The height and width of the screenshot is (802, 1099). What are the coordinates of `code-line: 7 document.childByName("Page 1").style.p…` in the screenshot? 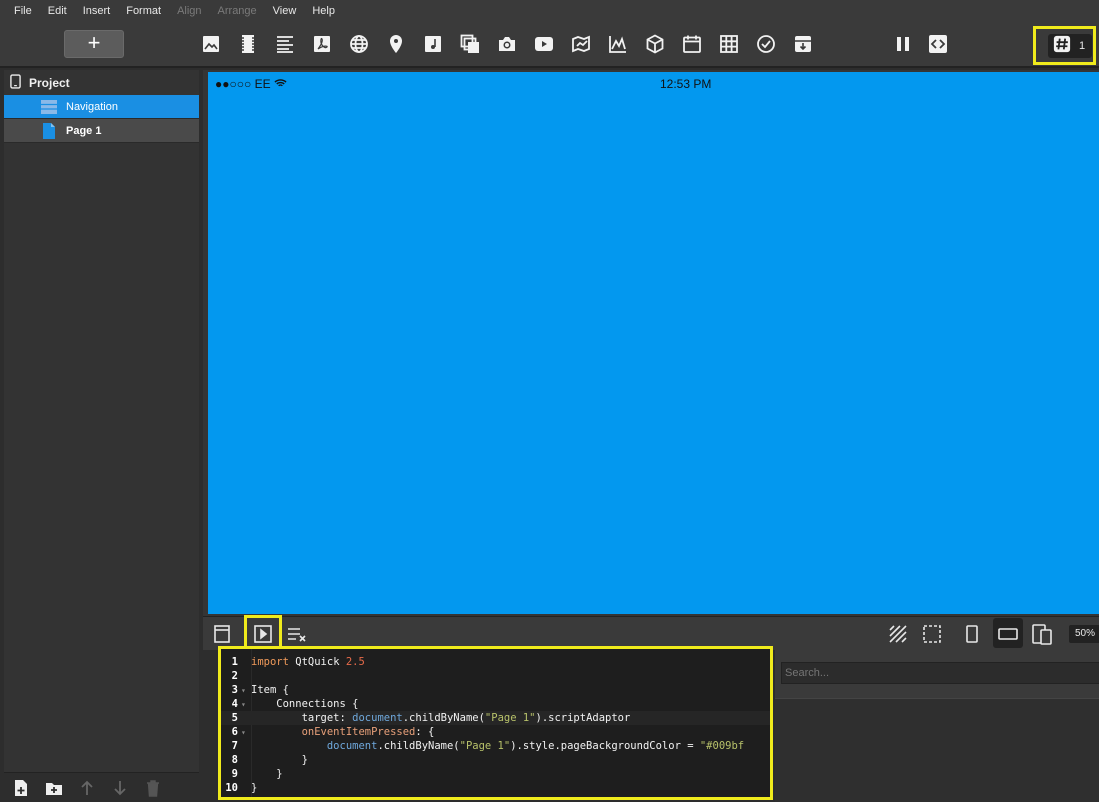 It's located at (495, 746).